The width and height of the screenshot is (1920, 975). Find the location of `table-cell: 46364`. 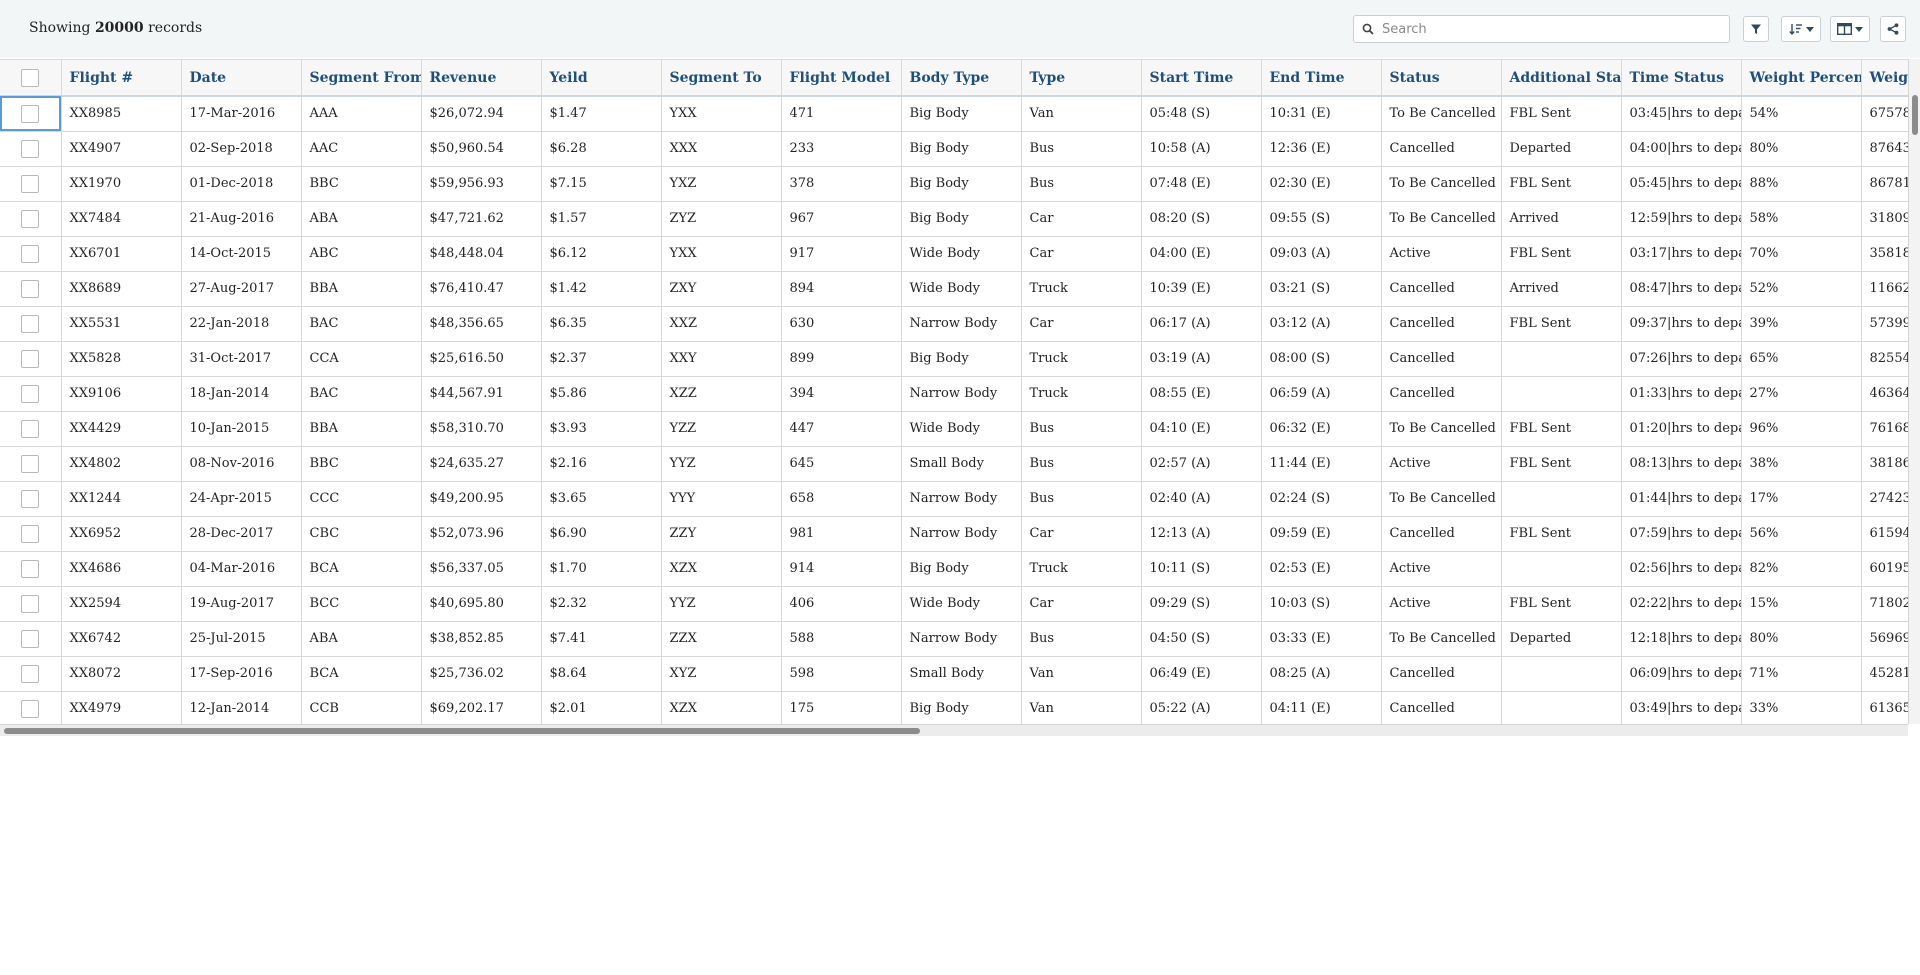

table-cell: 46364 is located at coordinates (1884, 394).